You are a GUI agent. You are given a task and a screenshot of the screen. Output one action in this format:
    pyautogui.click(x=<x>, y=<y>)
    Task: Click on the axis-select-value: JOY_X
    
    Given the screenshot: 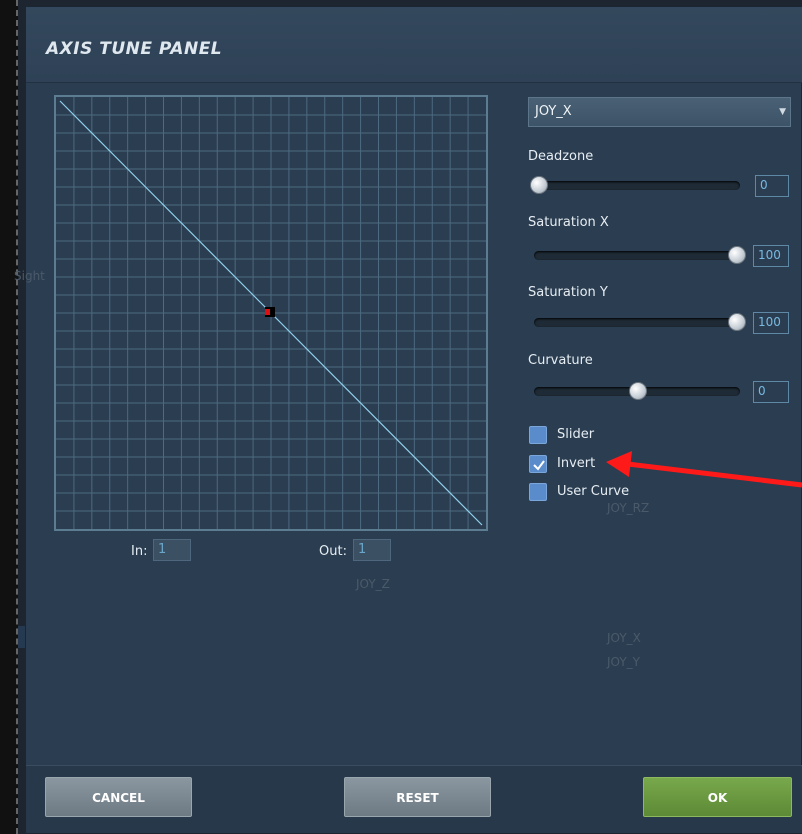 What is the action you would take?
    pyautogui.click(x=553, y=111)
    